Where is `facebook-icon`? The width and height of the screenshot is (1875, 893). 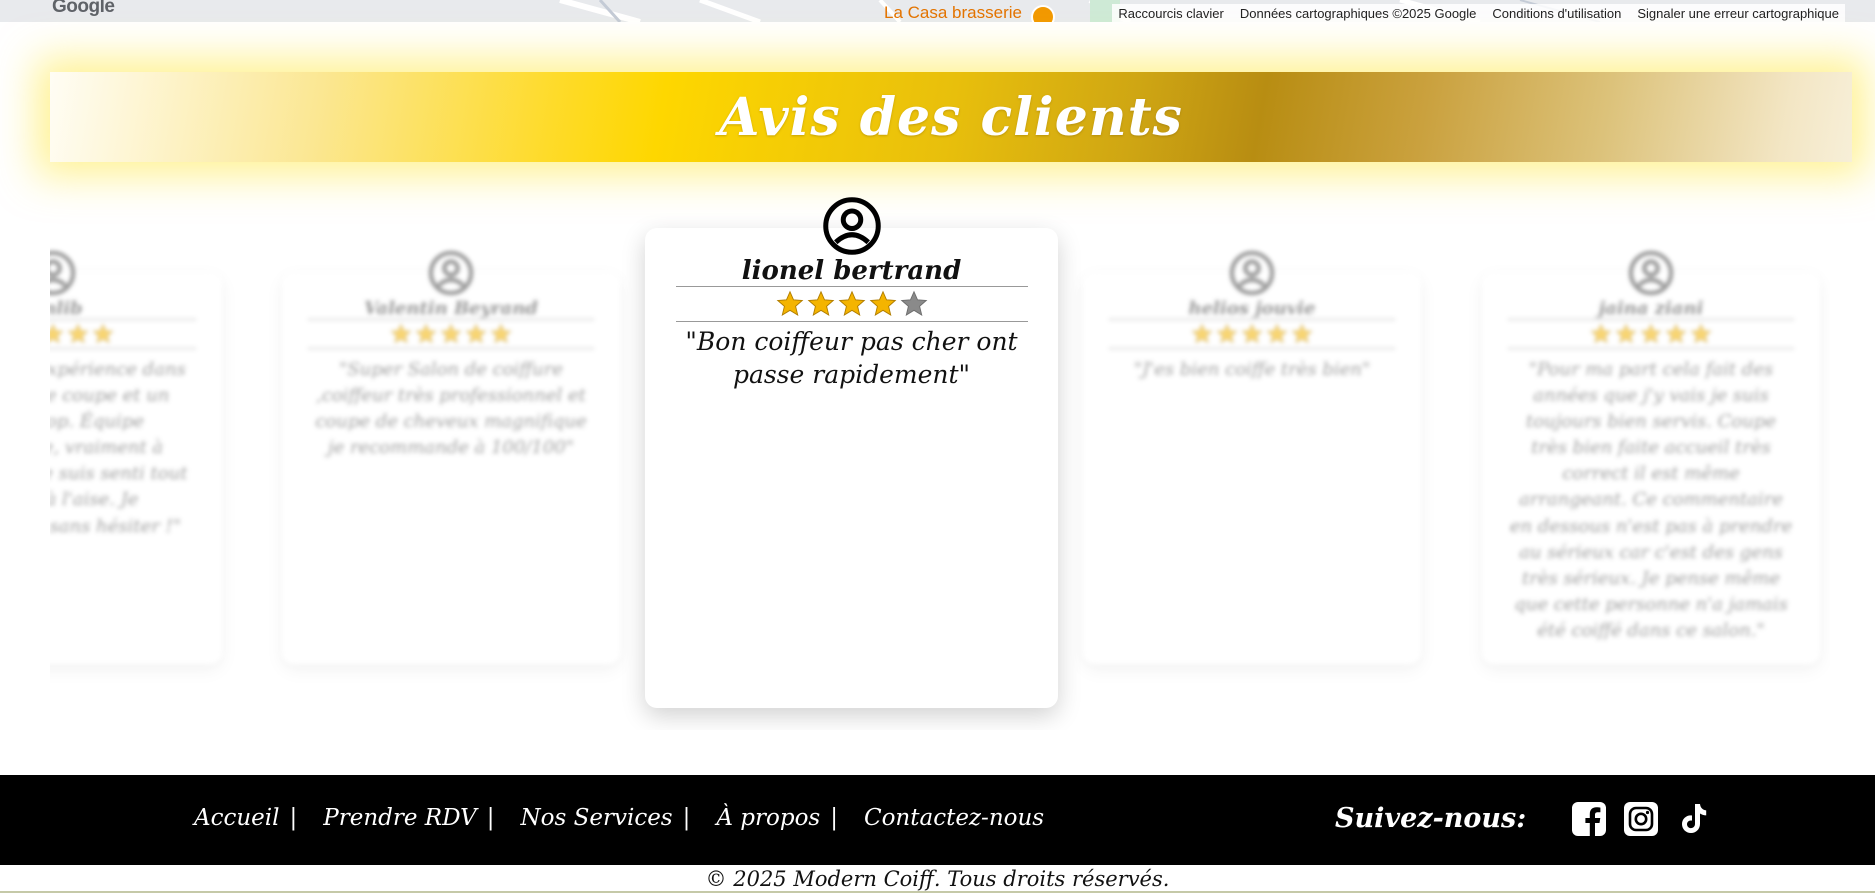 facebook-icon is located at coordinates (1589, 819).